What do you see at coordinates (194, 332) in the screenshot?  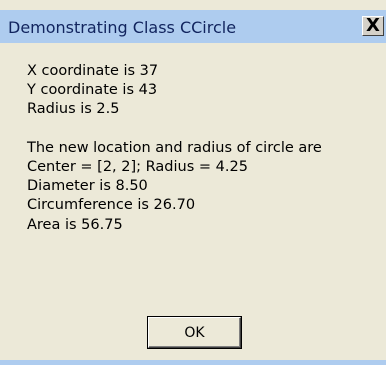 I see `ok-button: OK` at bounding box center [194, 332].